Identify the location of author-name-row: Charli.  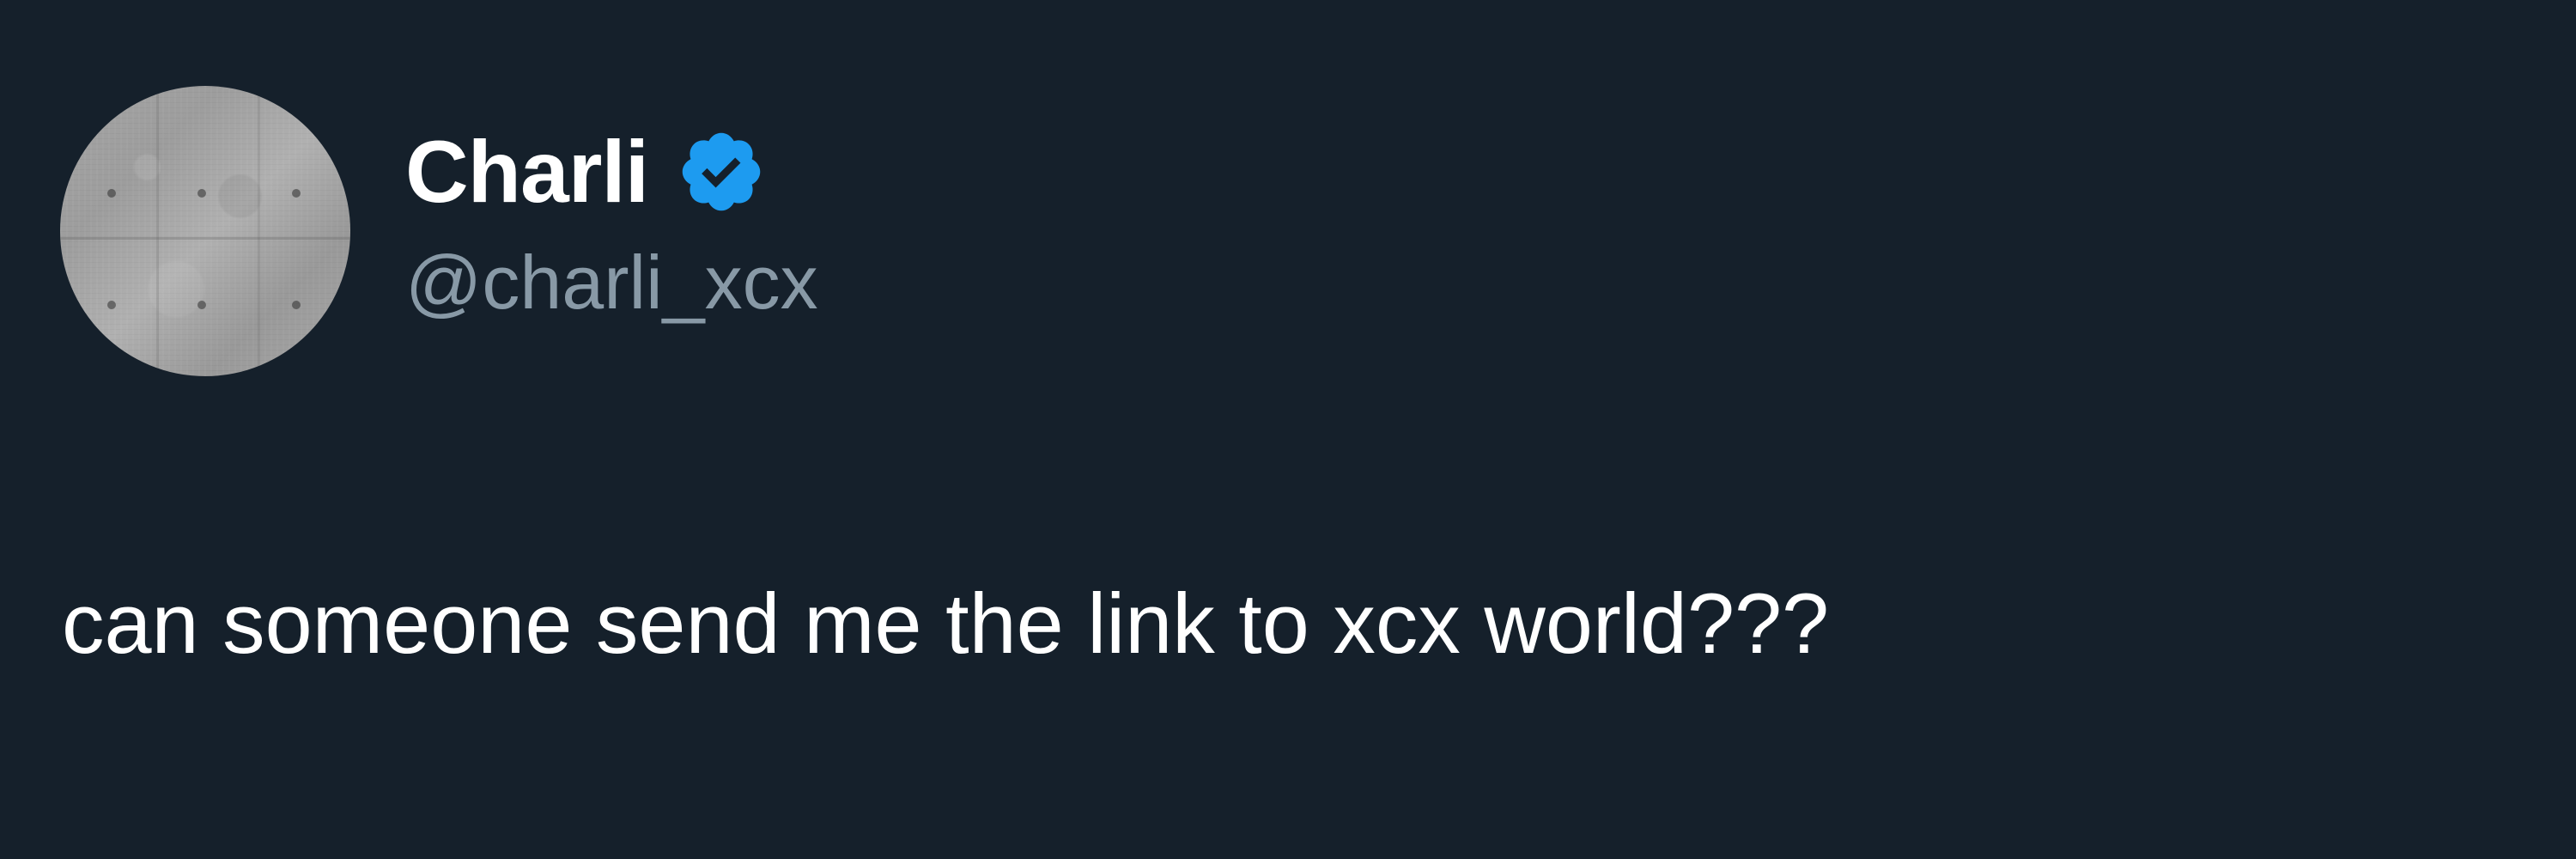
(586, 172).